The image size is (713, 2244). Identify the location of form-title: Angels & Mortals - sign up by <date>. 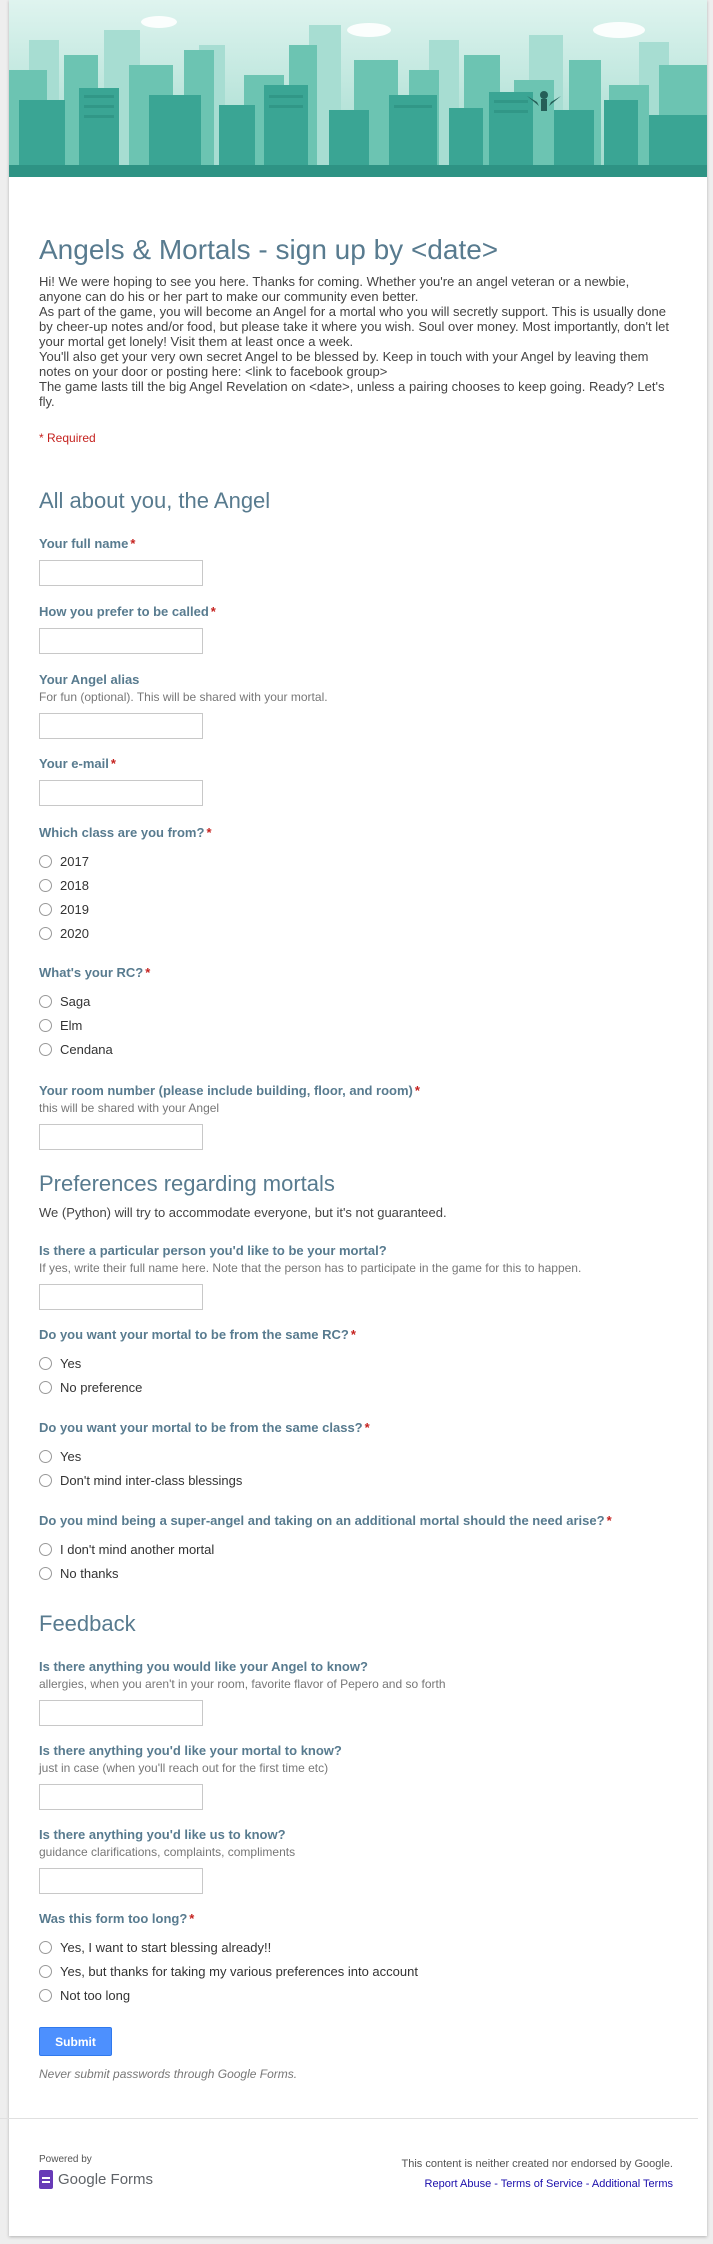
(269, 249).